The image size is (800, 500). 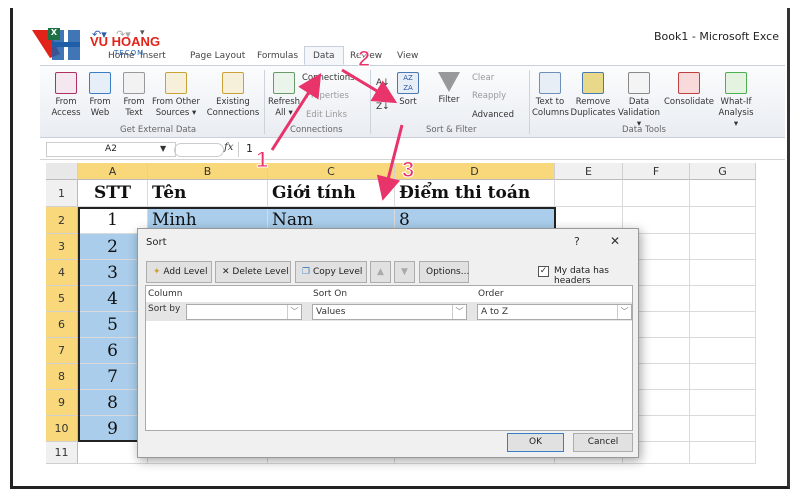 I want to click on step-2-label: 2, so click(x=364, y=58).